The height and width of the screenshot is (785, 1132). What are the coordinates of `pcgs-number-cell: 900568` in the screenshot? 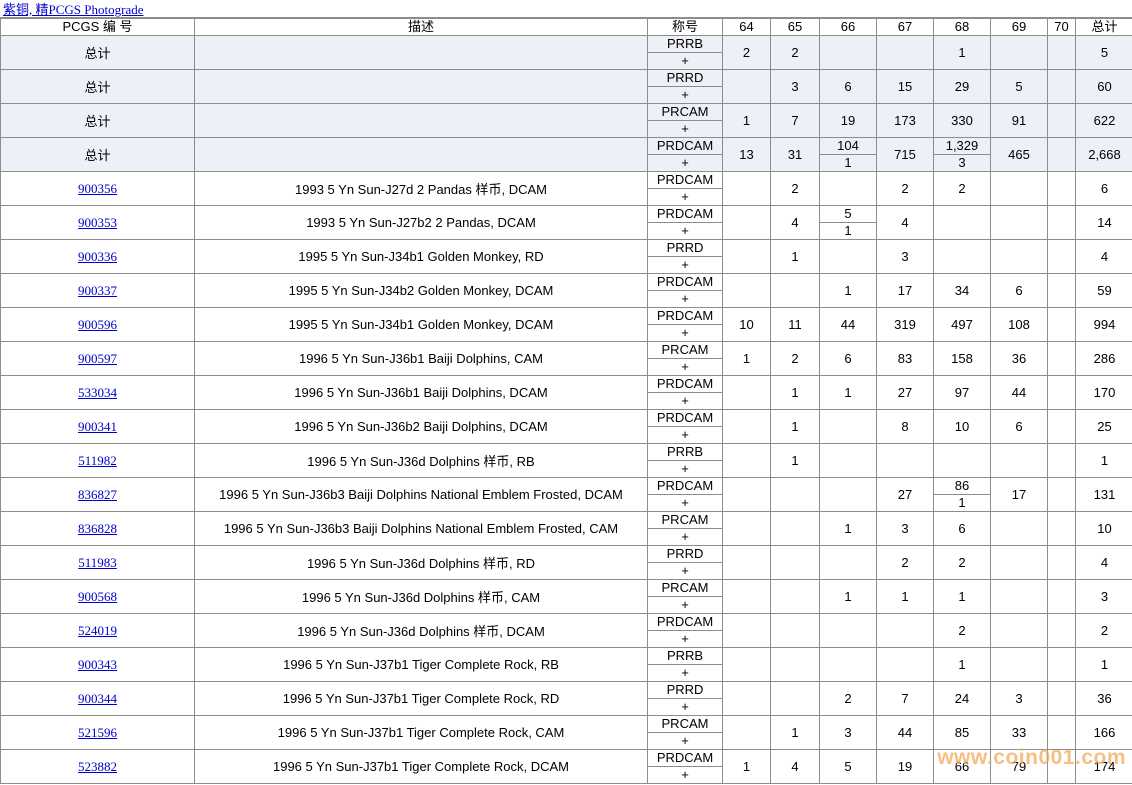 It's located at (97, 596).